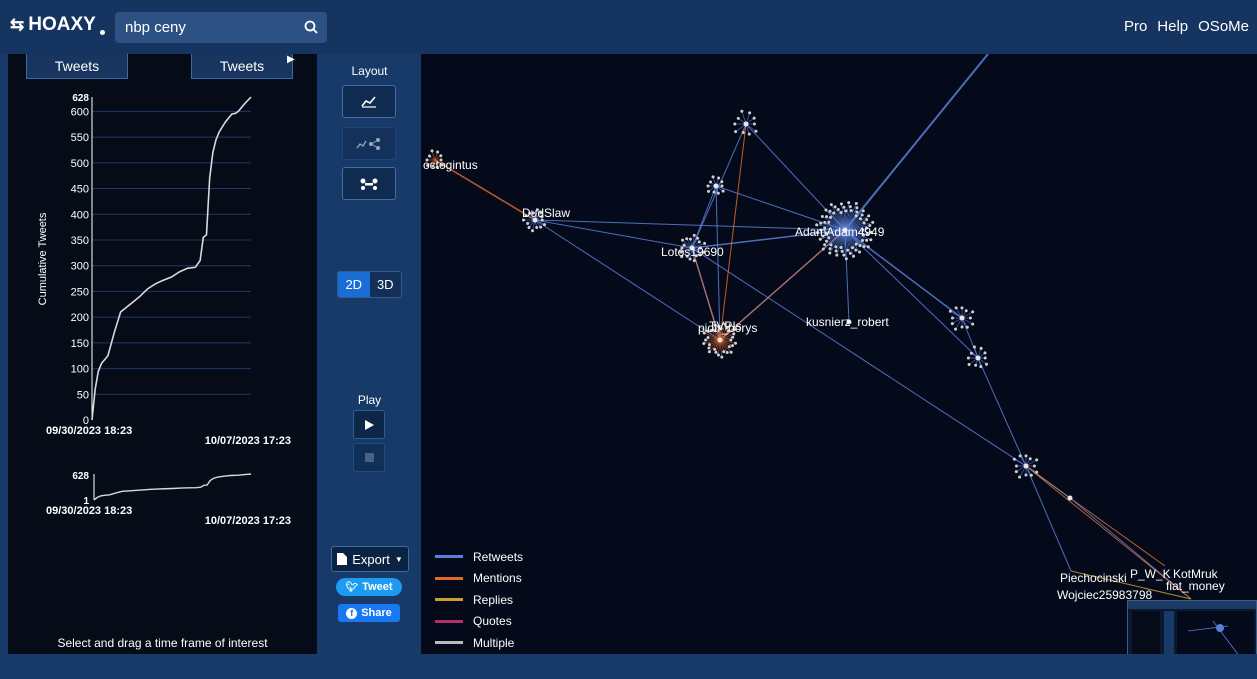 The width and height of the screenshot is (1257, 679). What do you see at coordinates (171, 258) in the screenshot?
I see `cumulative-line` at bounding box center [171, 258].